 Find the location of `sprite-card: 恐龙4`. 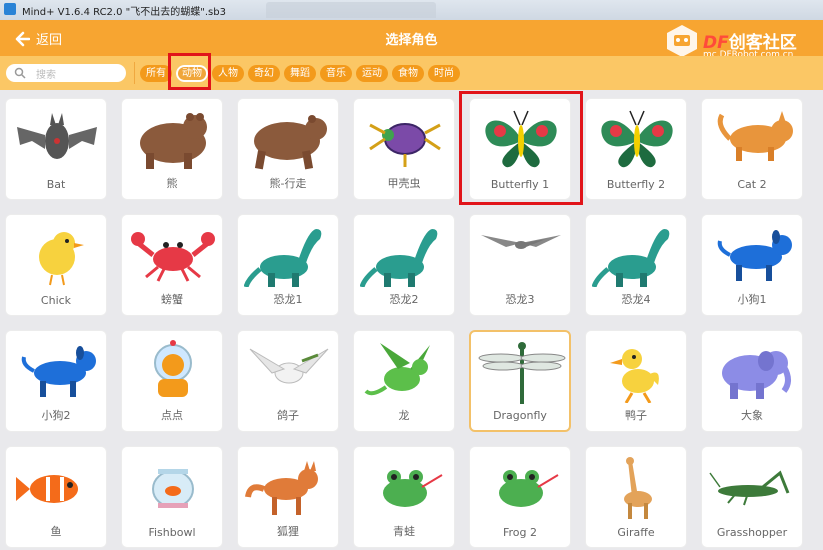

sprite-card: 恐龙4 is located at coordinates (636, 265).